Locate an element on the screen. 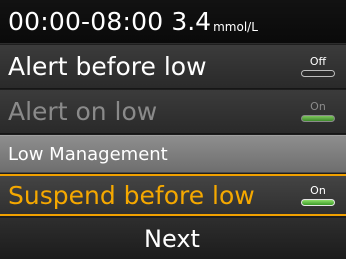 The height and width of the screenshot is (259, 346). toggle-state-text: Off is located at coordinates (318, 61).